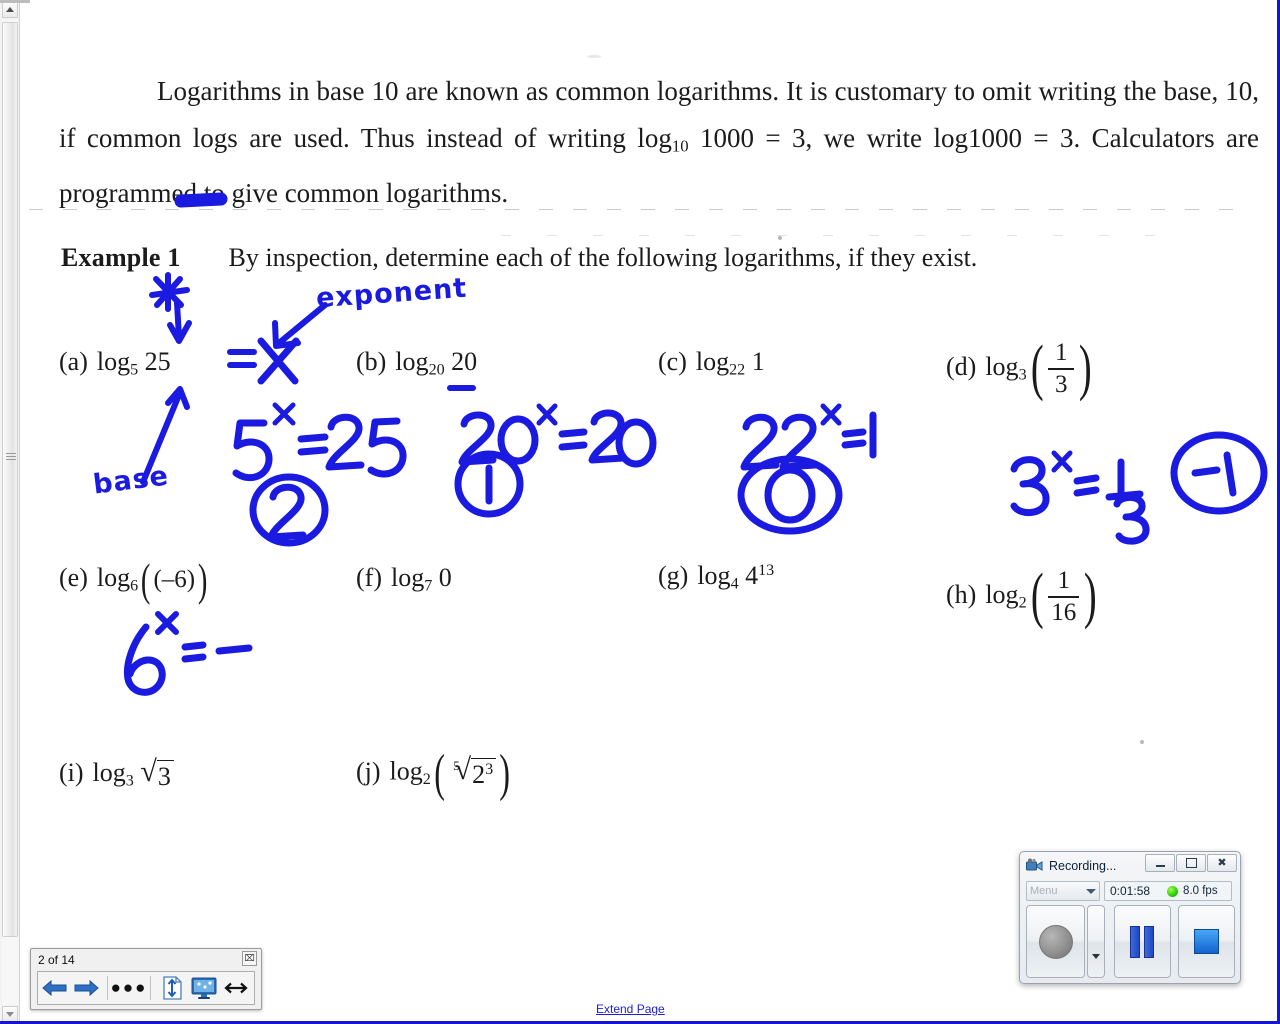 This screenshot has height=1024, width=1280. What do you see at coordinates (1222, 863) in the screenshot?
I see `close-button: ✖` at bounding box center [1222, 863].